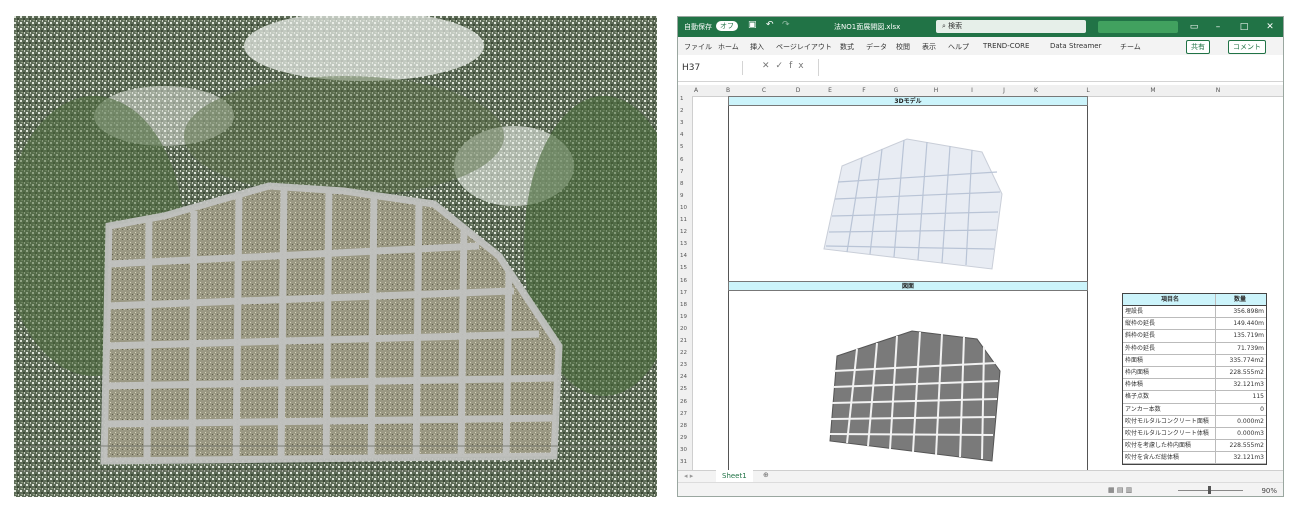 The height and width of the screenshot is (516, 1300). Describe the element at coordinates (1269, 491) in the screenshot. I see `zoom-level: 90%` at that location.